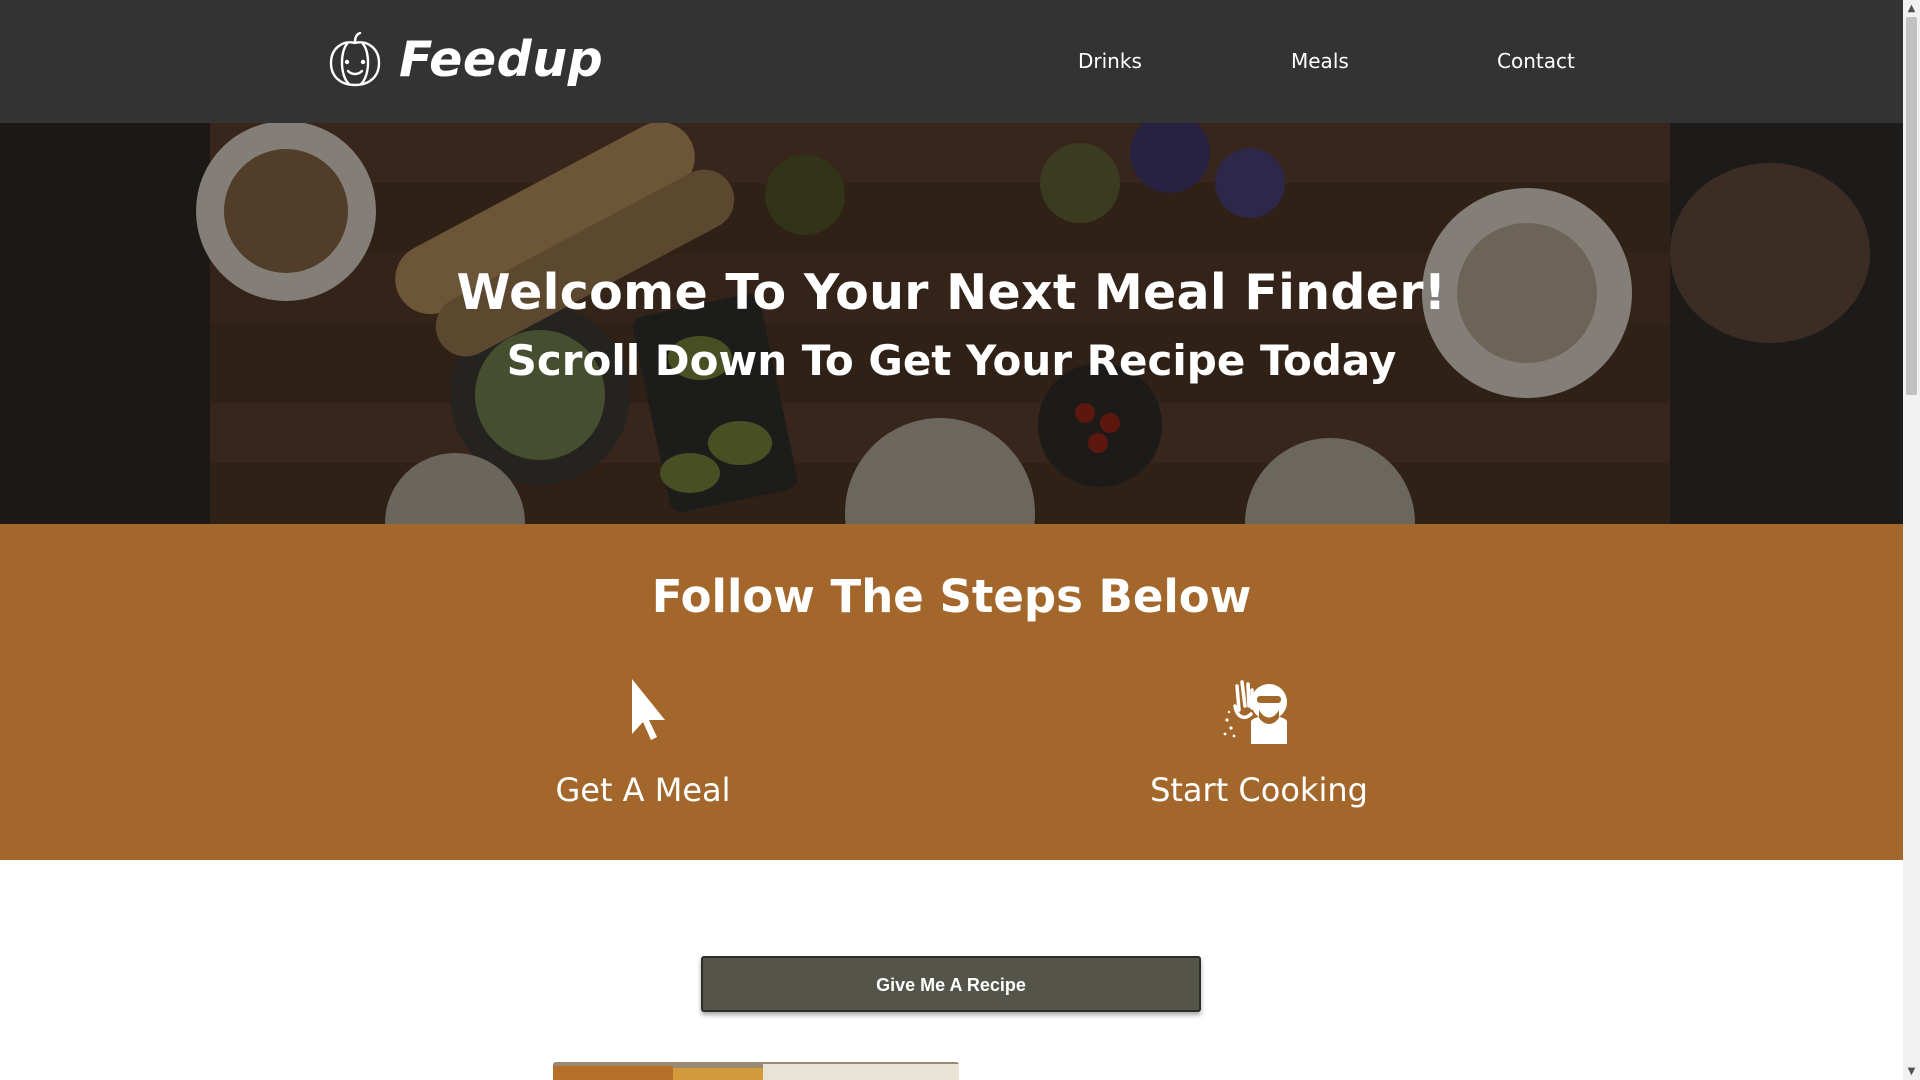 The image size is (1920, 1080). What do you see at coordinates (1255, 712) in the screenshot?
I see `chef-kiss-icon` at bounding box center [1255, 712].